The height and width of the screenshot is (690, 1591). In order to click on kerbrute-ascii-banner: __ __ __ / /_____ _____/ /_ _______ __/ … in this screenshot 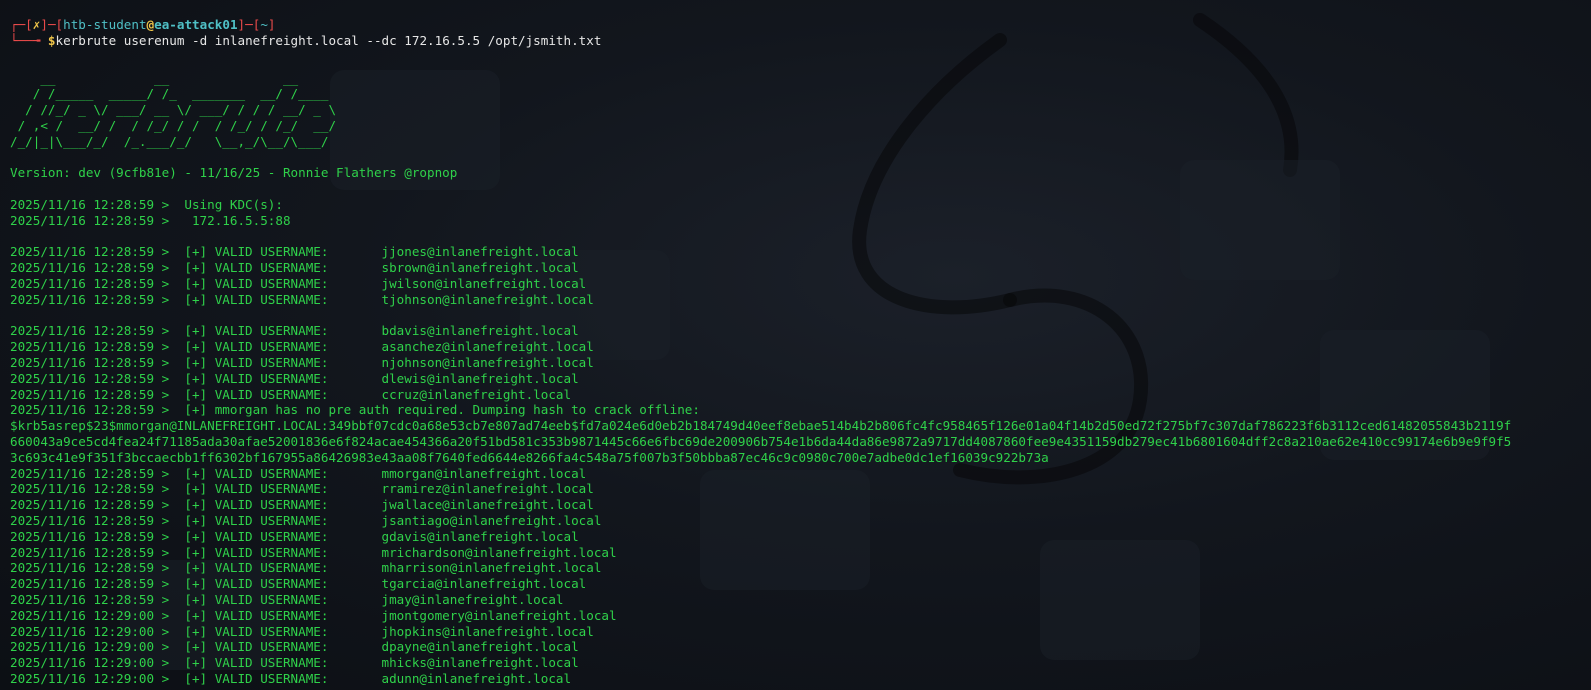, I will do `click(173, 109)`.